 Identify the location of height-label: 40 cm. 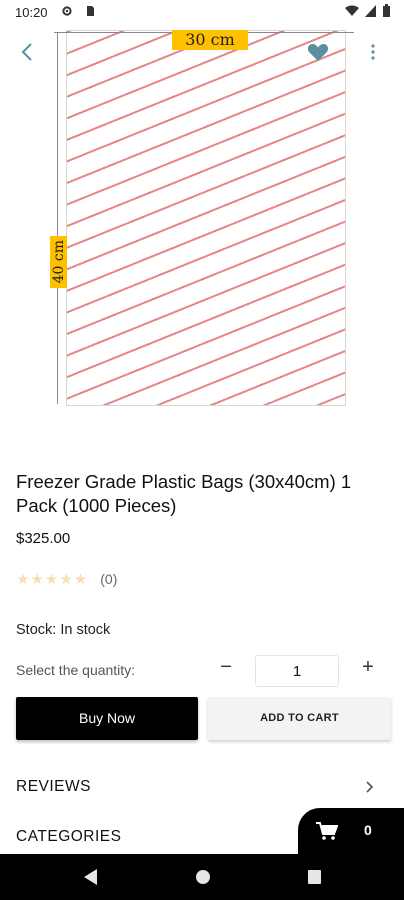
(58, 262).